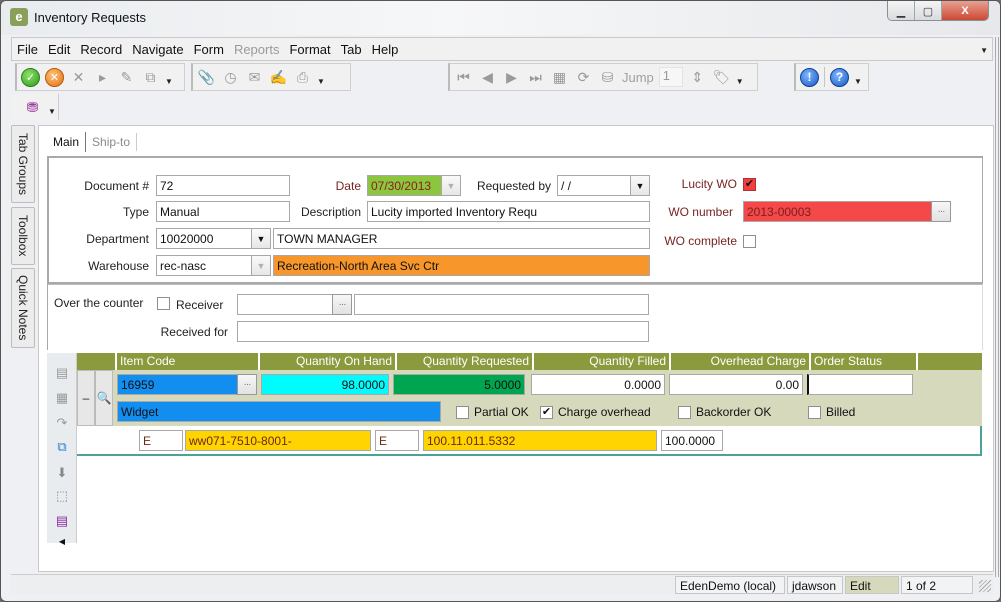 This screenshot has height=602, width=1001. Describe the element at coordinates (342, 304) in the screenshot. I see `receiver-lookup-button: ···` at that location.